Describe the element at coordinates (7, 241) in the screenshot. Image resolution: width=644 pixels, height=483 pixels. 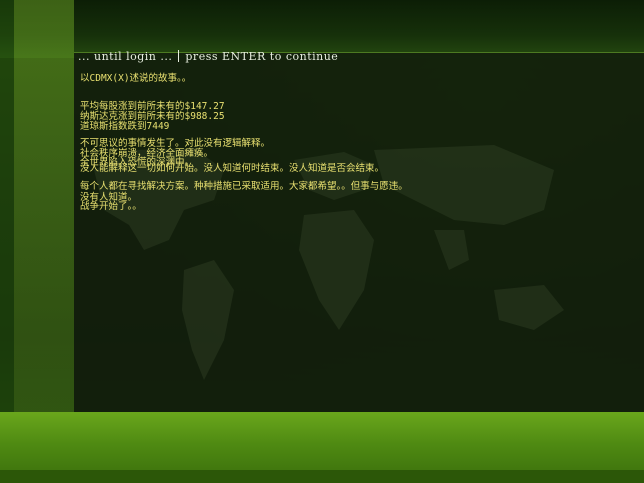
I see `left-edge-stripe` at that location.